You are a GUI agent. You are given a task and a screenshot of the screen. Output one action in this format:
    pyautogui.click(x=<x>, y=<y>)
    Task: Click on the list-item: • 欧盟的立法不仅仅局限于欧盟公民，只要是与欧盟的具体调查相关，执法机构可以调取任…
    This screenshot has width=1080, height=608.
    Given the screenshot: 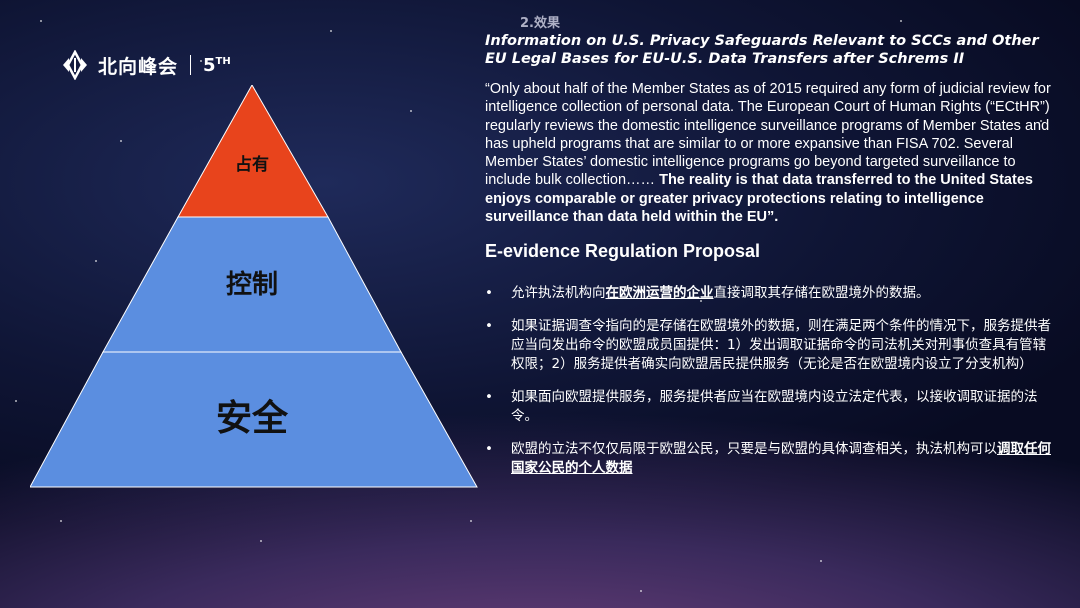 What is the action you would take?
    pyautogui.click(x=768, y=459)
    